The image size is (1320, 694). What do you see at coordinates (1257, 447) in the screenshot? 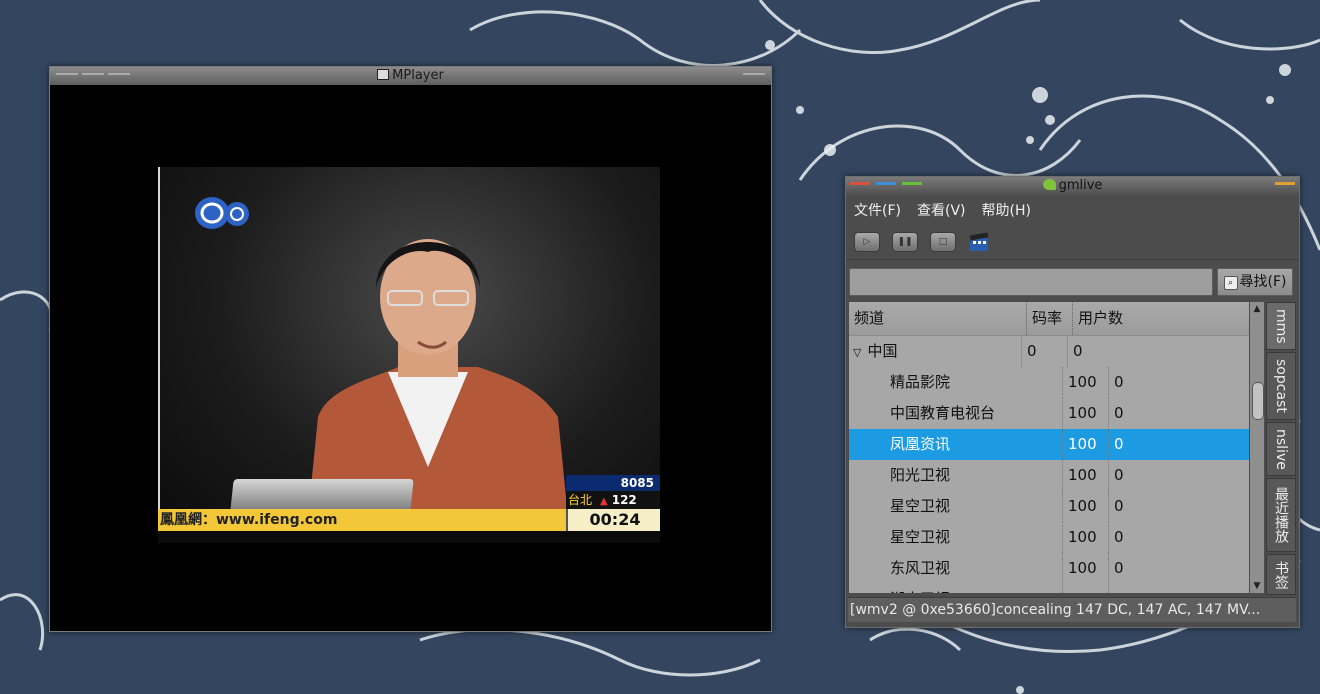
I see `table-scrollbar: ▲ ▼` at bounding box center [1257, 447].